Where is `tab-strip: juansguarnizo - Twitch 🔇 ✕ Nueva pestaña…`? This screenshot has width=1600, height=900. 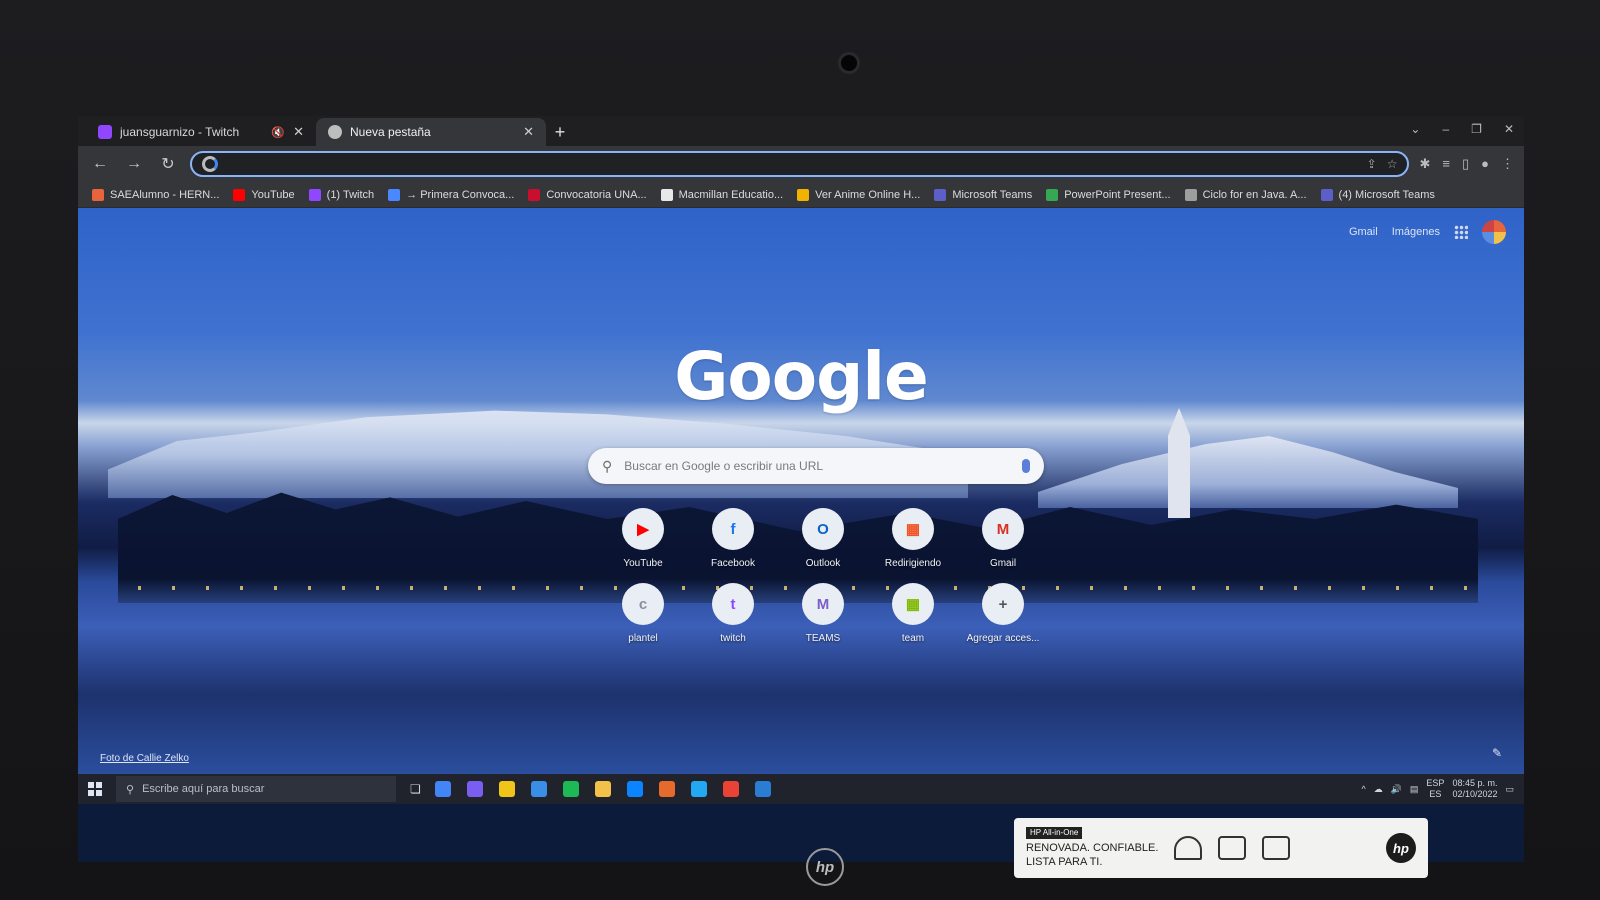
tab-strip: juansguarnizo - Twitch 🔇 ✕ Nueva pestaña… is located at coordinates (801, 131).